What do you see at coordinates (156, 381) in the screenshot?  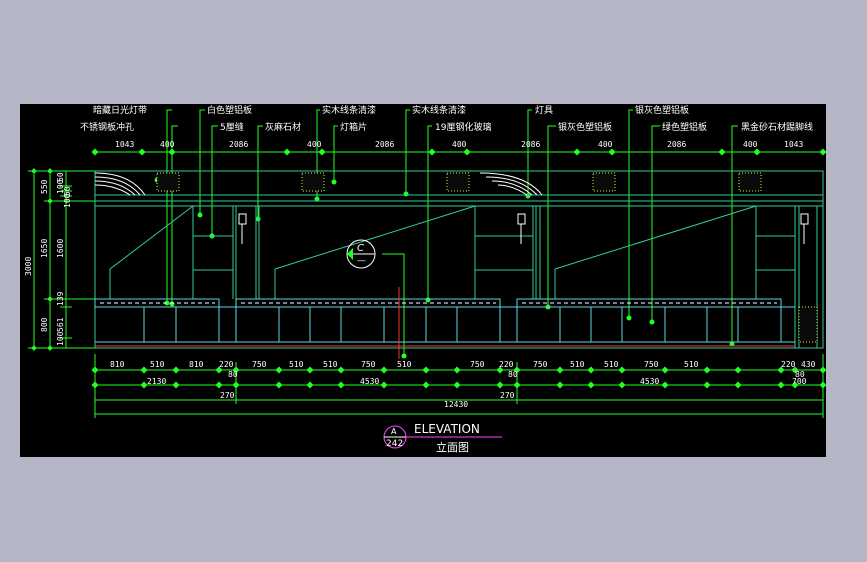 I see `dim-label: 2130` at bounding box center [156, 381].